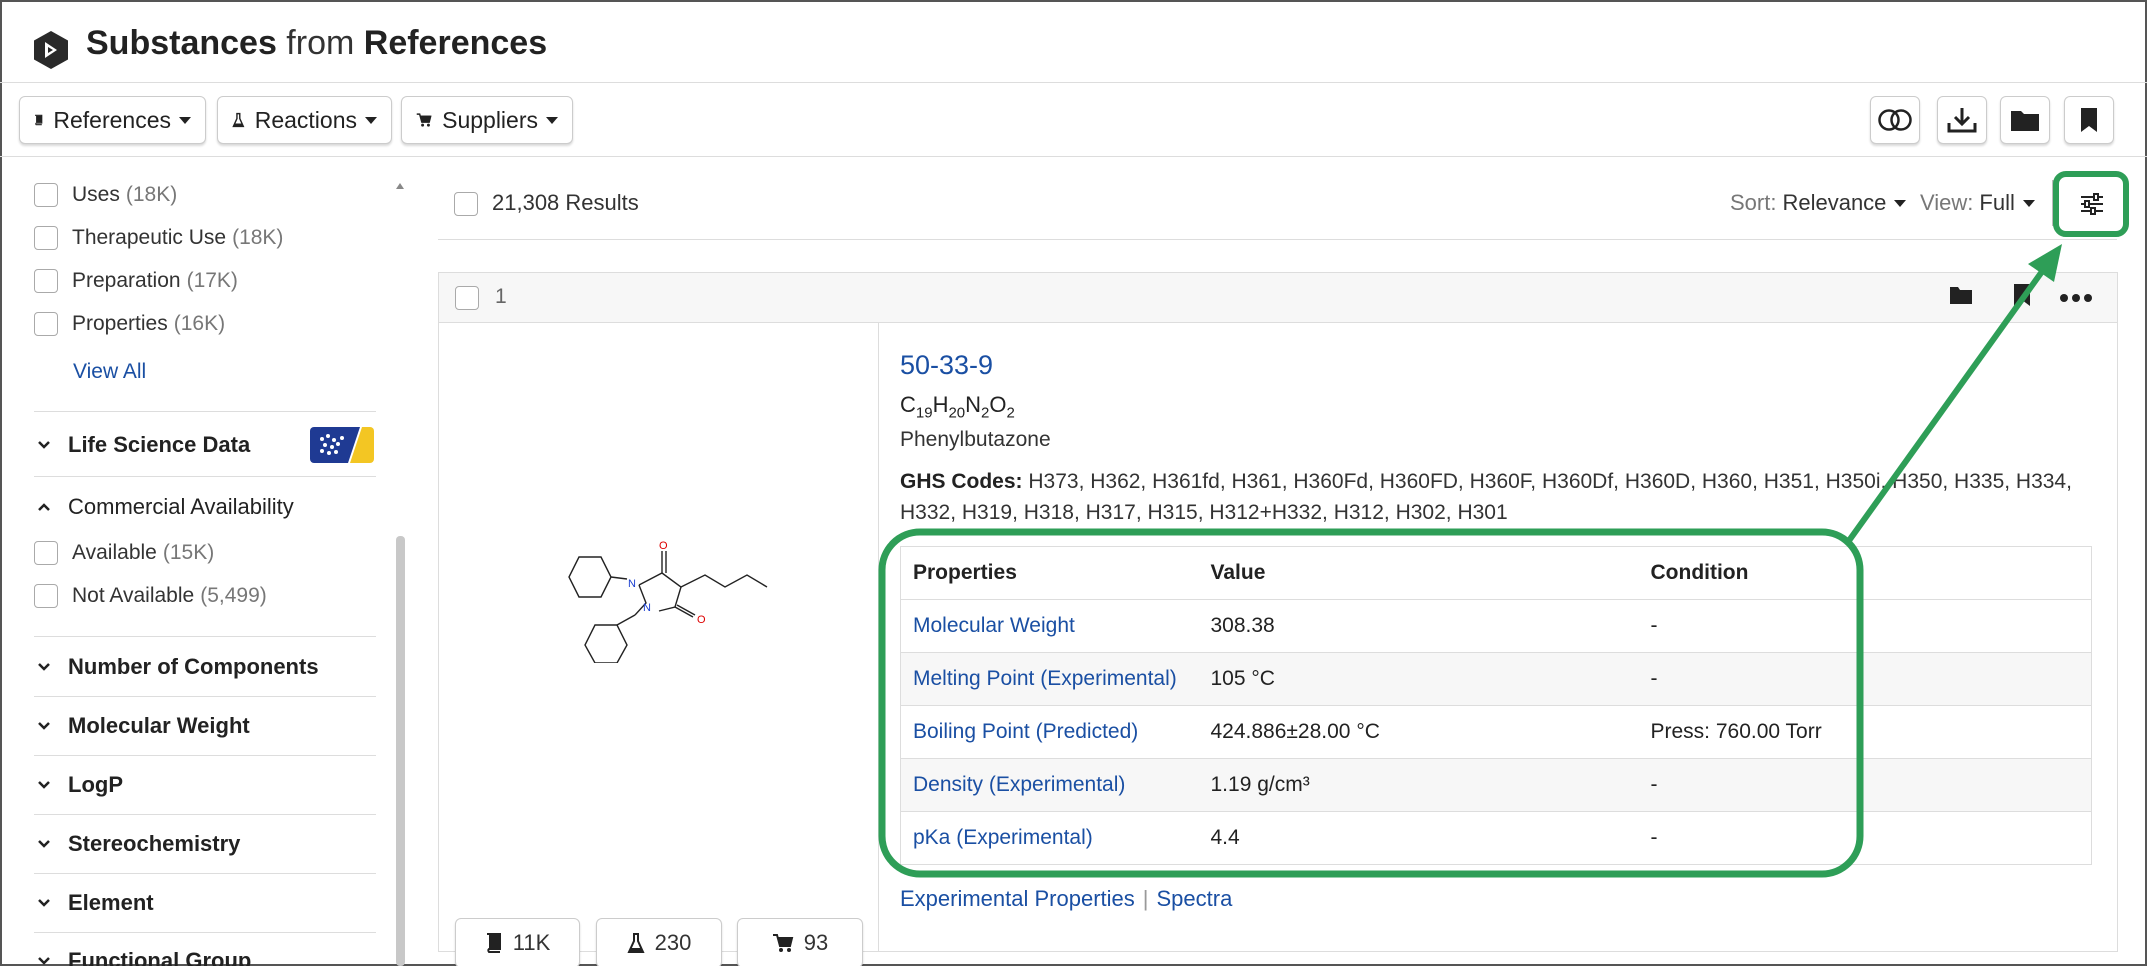 This screenshot has height=966, width=2147. I want to click on results-count: 21,308 Results, so click(565, 202).